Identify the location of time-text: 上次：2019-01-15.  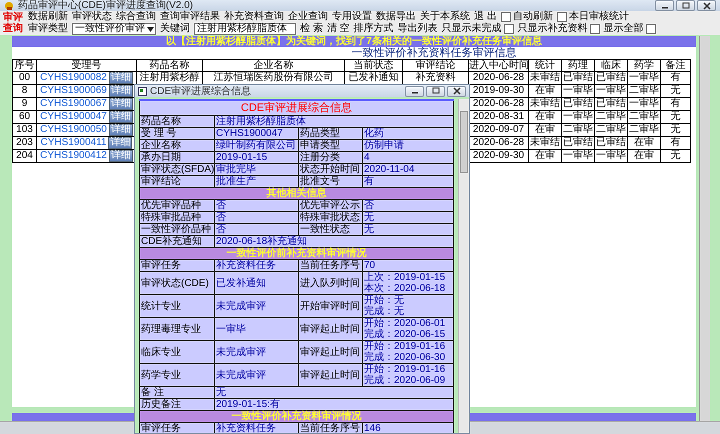
(405, 277).